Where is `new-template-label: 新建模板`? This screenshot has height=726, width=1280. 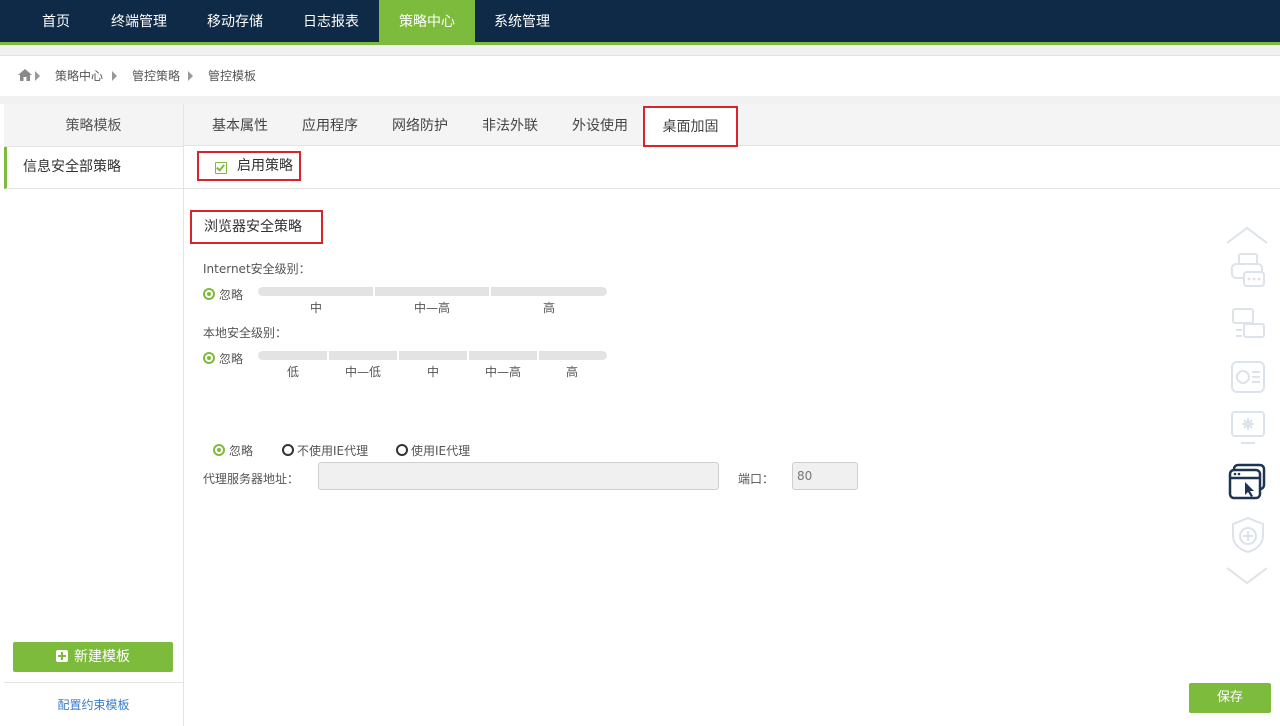 new-template-label: 新建模板 is located at coordinates (102, 657).